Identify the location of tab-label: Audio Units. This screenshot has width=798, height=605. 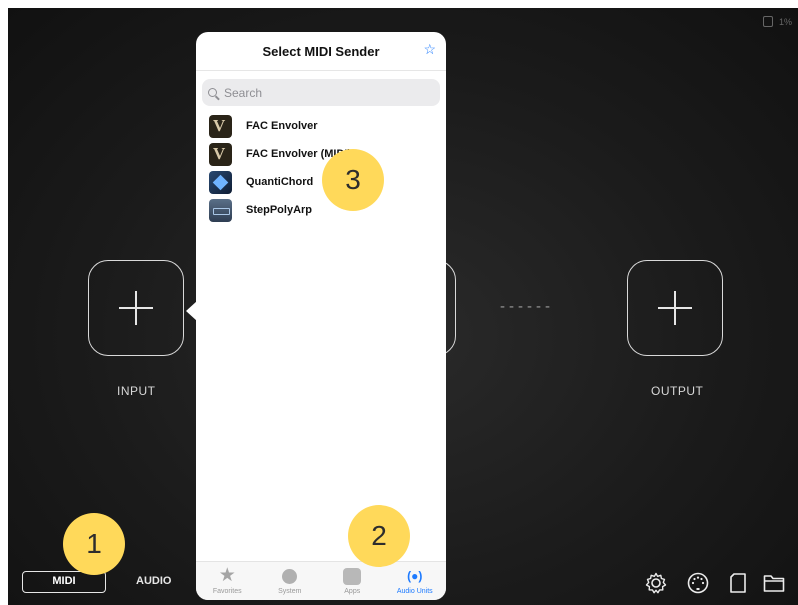
(414, 591).